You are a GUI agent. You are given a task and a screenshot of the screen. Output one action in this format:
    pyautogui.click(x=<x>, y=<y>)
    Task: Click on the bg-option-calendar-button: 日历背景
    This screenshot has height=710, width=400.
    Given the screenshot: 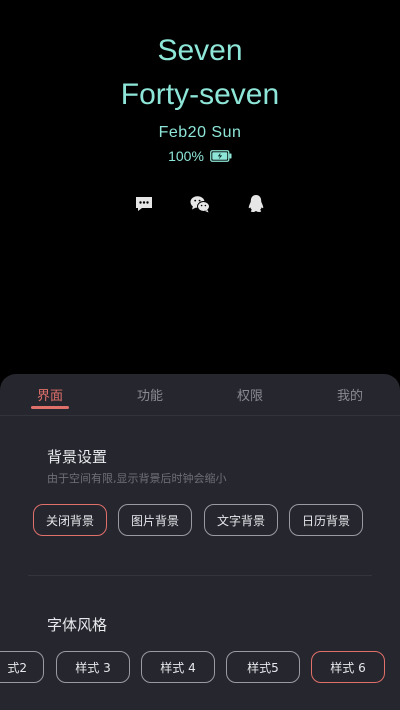 What is the action you would take?
    pyautogui.click(x=326, y=520)
    